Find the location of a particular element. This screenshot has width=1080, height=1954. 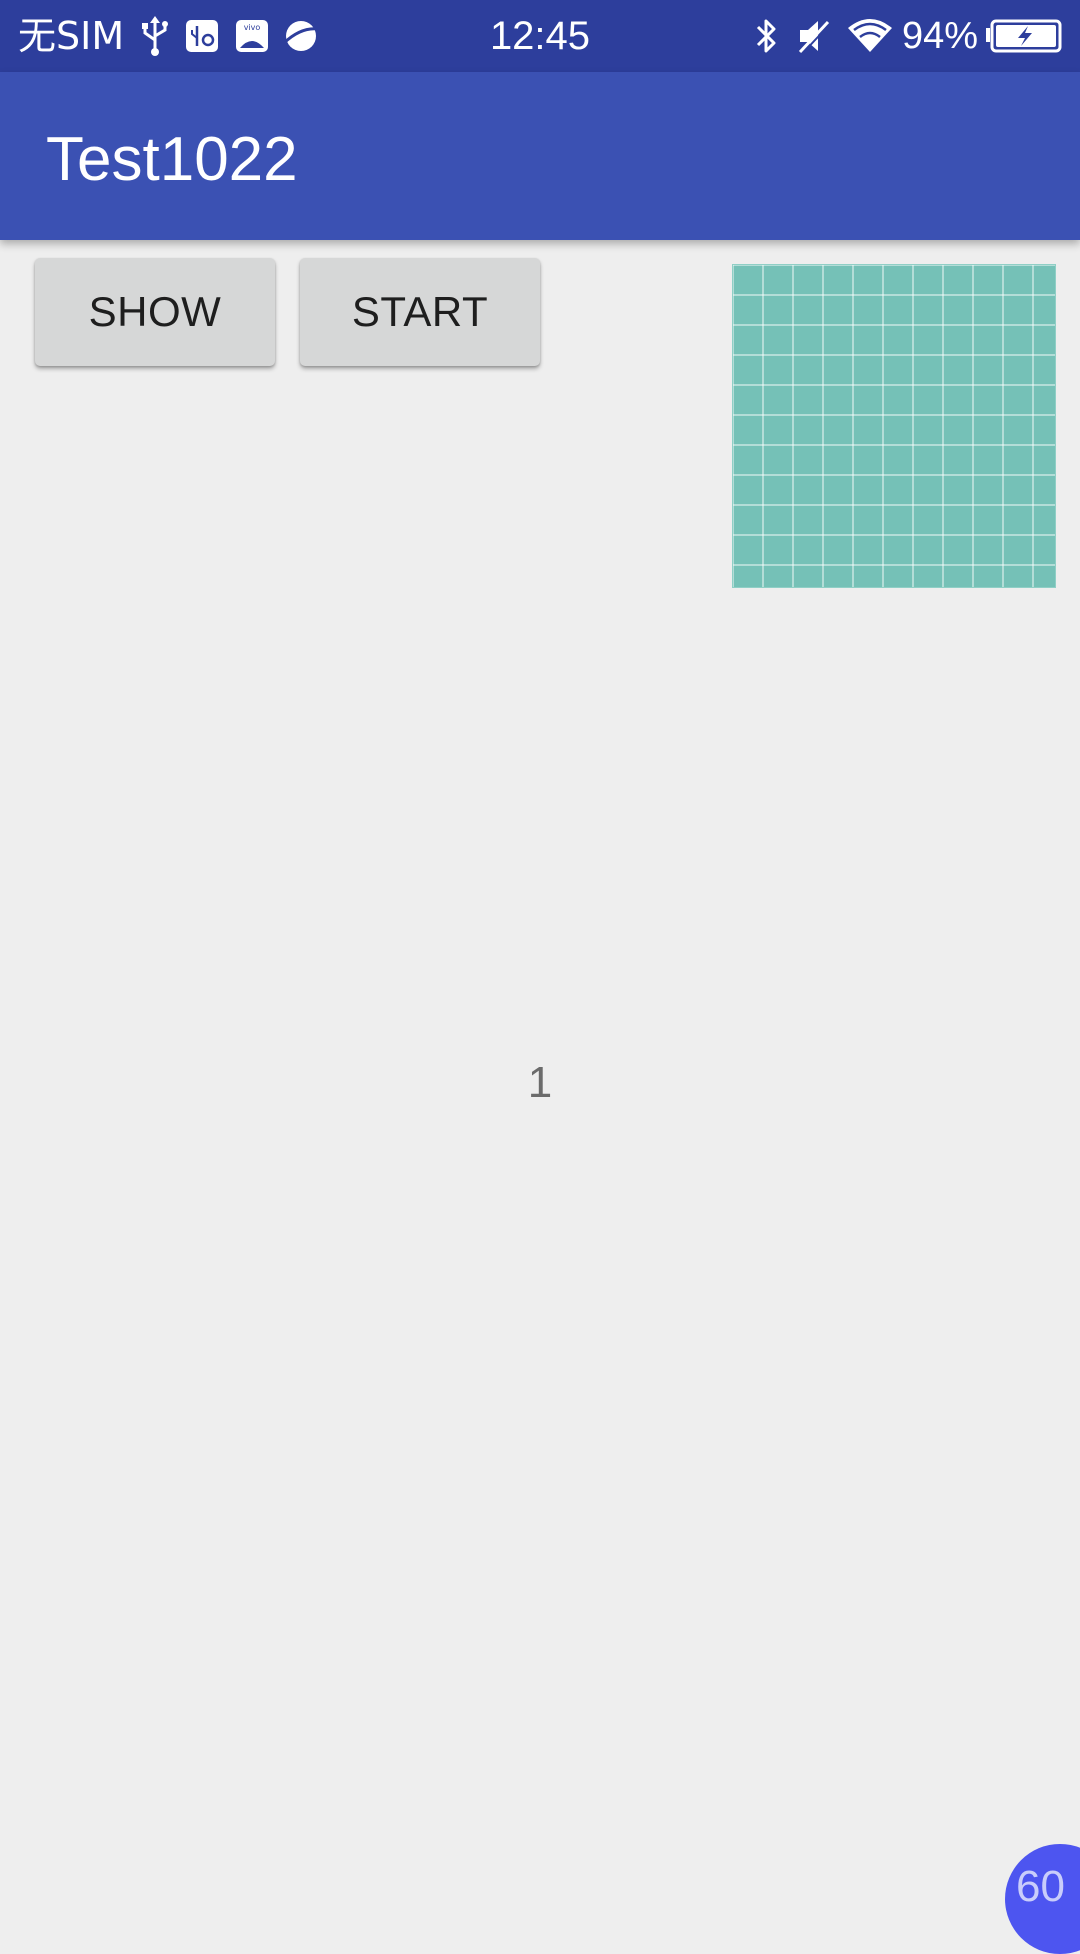

status-bar: 无SIM vivo 12:45 94% is located at coordinates (540, 36).